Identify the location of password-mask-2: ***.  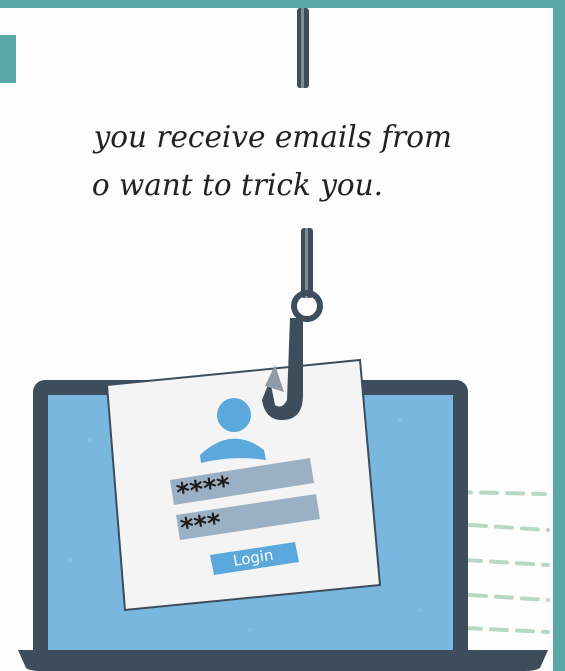
(200, 526).